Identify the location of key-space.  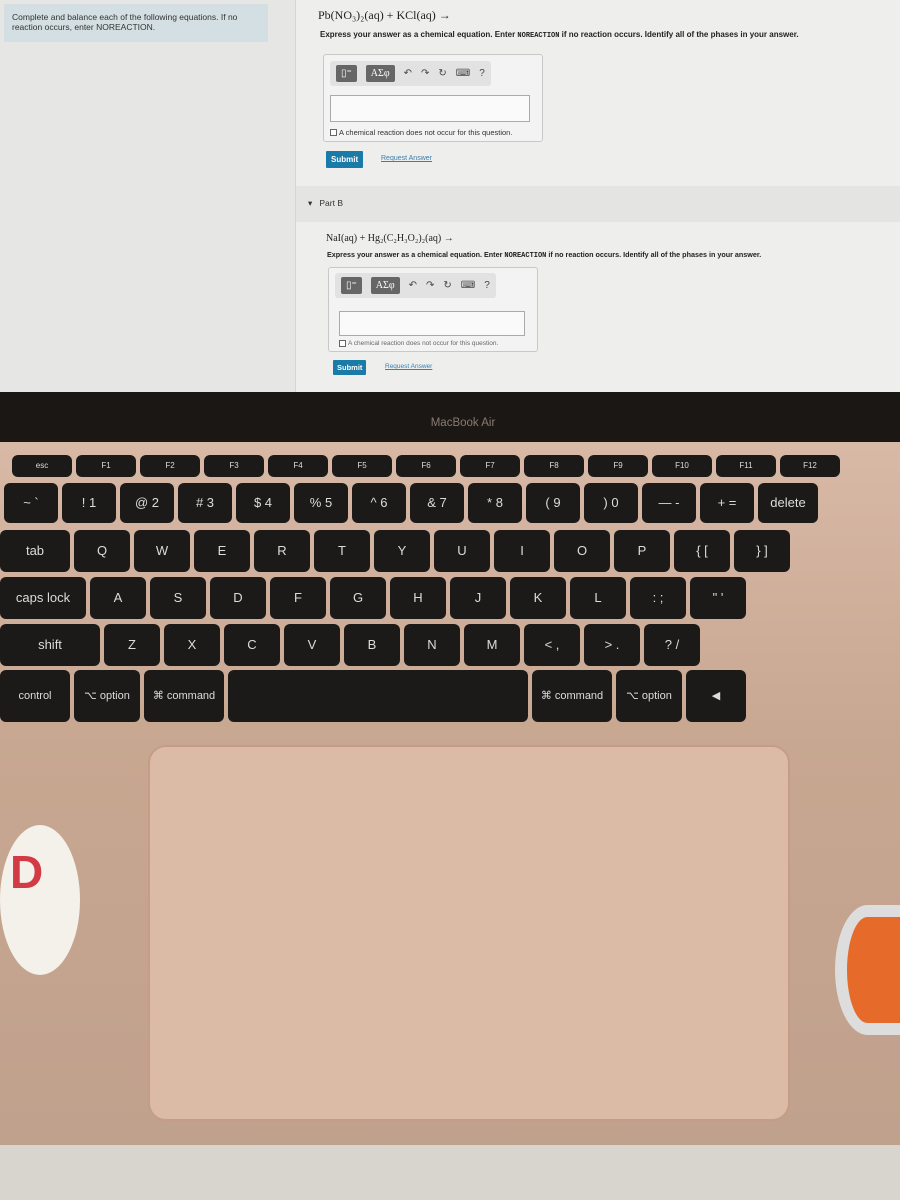
(378, 696).